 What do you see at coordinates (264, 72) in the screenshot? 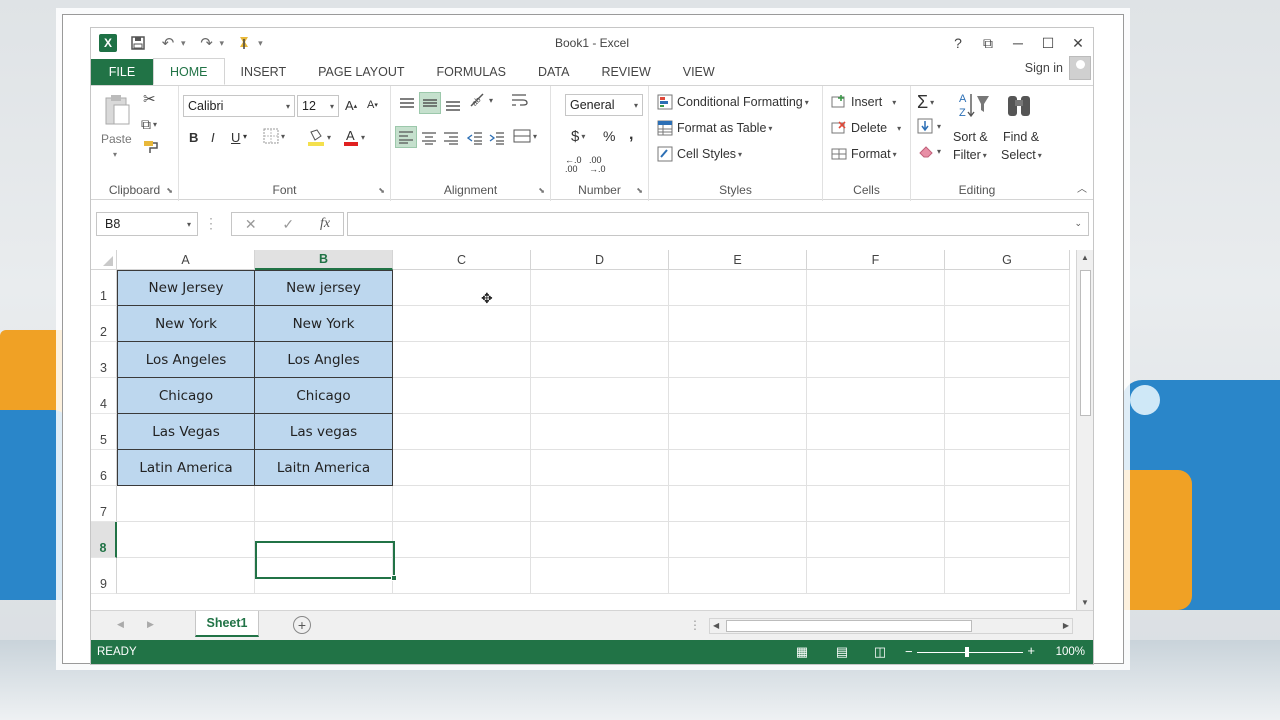
I see `tab-insert: INSERT` at bounding box center [264, 72].